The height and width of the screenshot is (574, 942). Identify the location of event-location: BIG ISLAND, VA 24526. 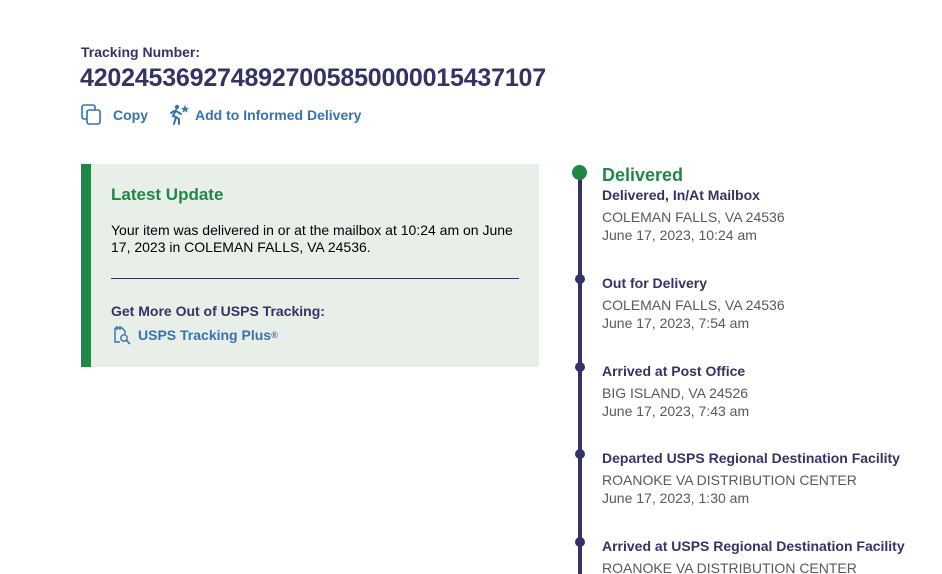
(675, 393).